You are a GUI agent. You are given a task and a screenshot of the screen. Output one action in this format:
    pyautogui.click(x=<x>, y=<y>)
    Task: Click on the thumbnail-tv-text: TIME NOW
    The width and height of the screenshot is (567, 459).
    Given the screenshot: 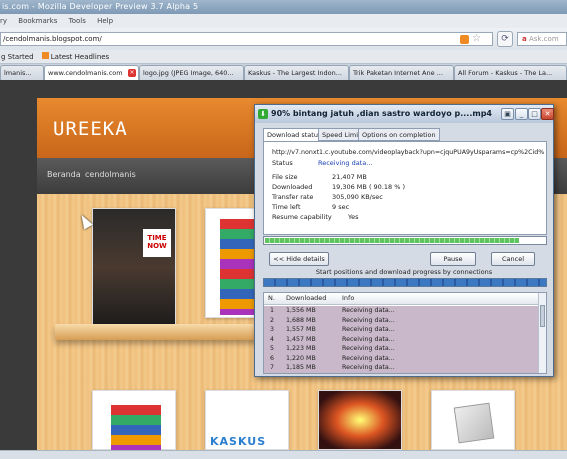 What is the action you would take?
    pyautogui.click(x=157, y=243)
    